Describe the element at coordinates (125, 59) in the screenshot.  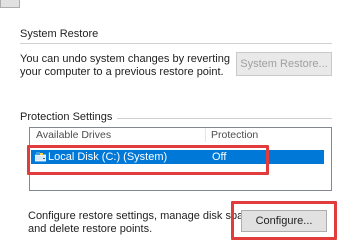
I see `system-restore-description-line1: You can undo system changes by reverting` at that location.